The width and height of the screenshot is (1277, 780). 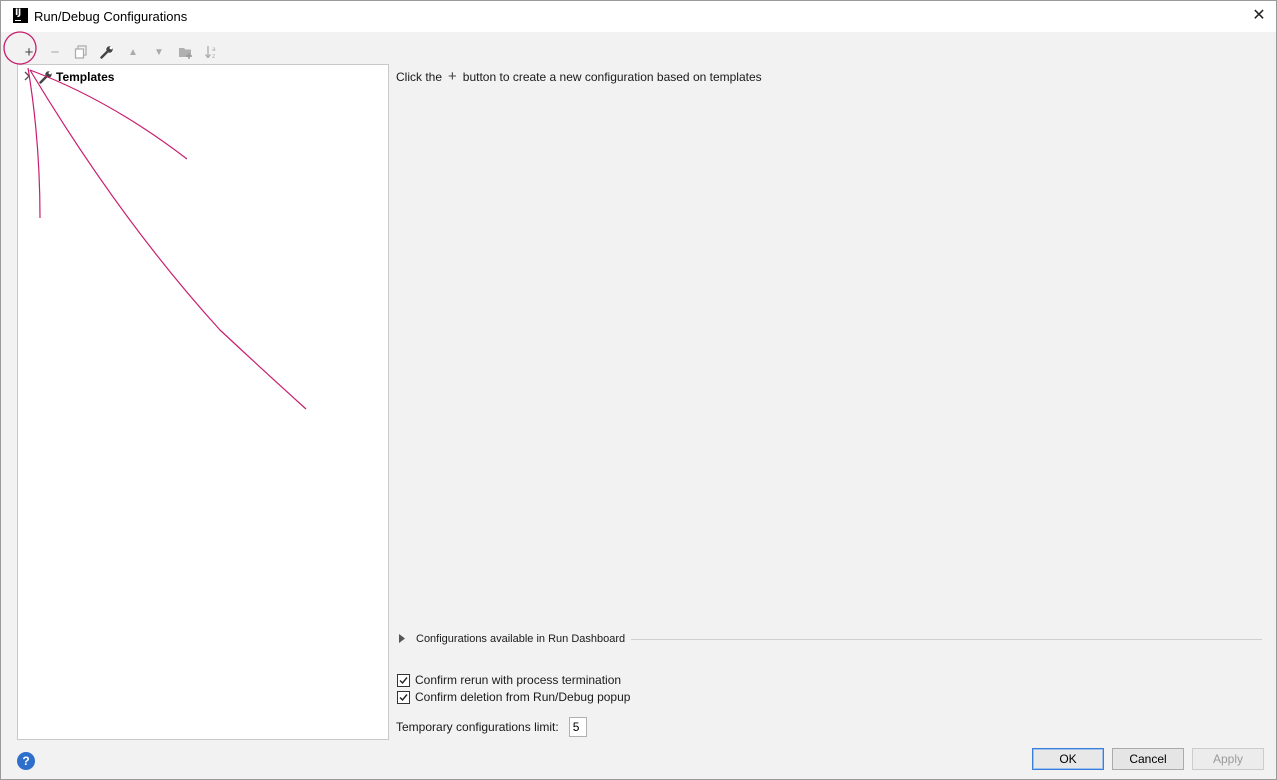 What do you see at coordinates (638, 16) in the screenshot?
I see `title-bar: IJ Run/Debug Configurations ✕` at bounding box center [638, 16].